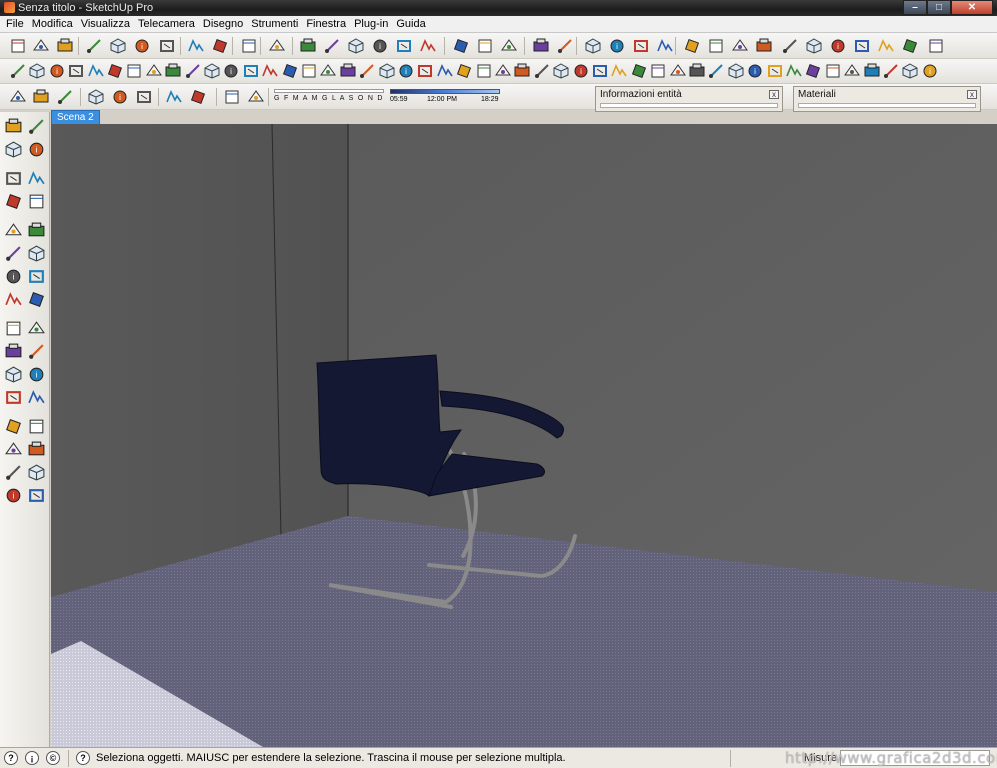  I want to click on draw-tool-1-icon, so click(18, 71).